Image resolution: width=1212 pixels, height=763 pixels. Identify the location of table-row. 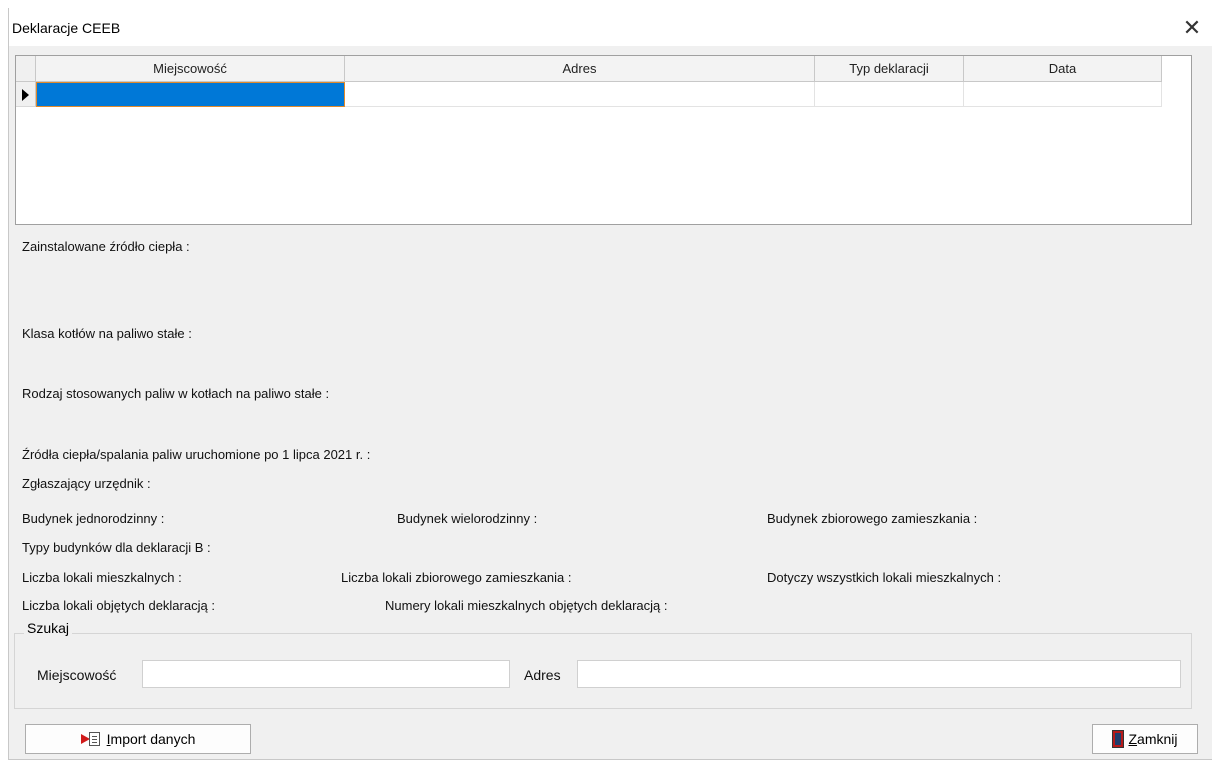
(589, 94).